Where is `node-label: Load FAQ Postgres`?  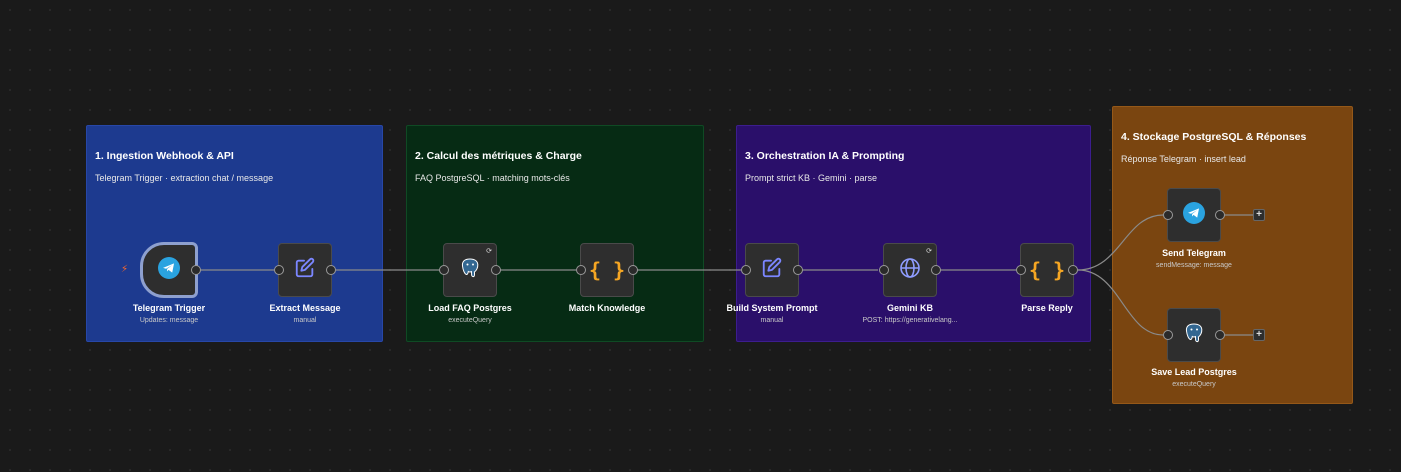 node-label: Load FAQ Postgres is located at coordinates (470, 308).